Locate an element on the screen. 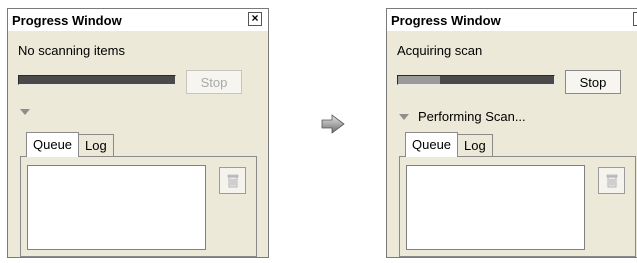 This screenshot has width=637, height=263. status-text: Acquiring scan is located at coordinates (440, 50).